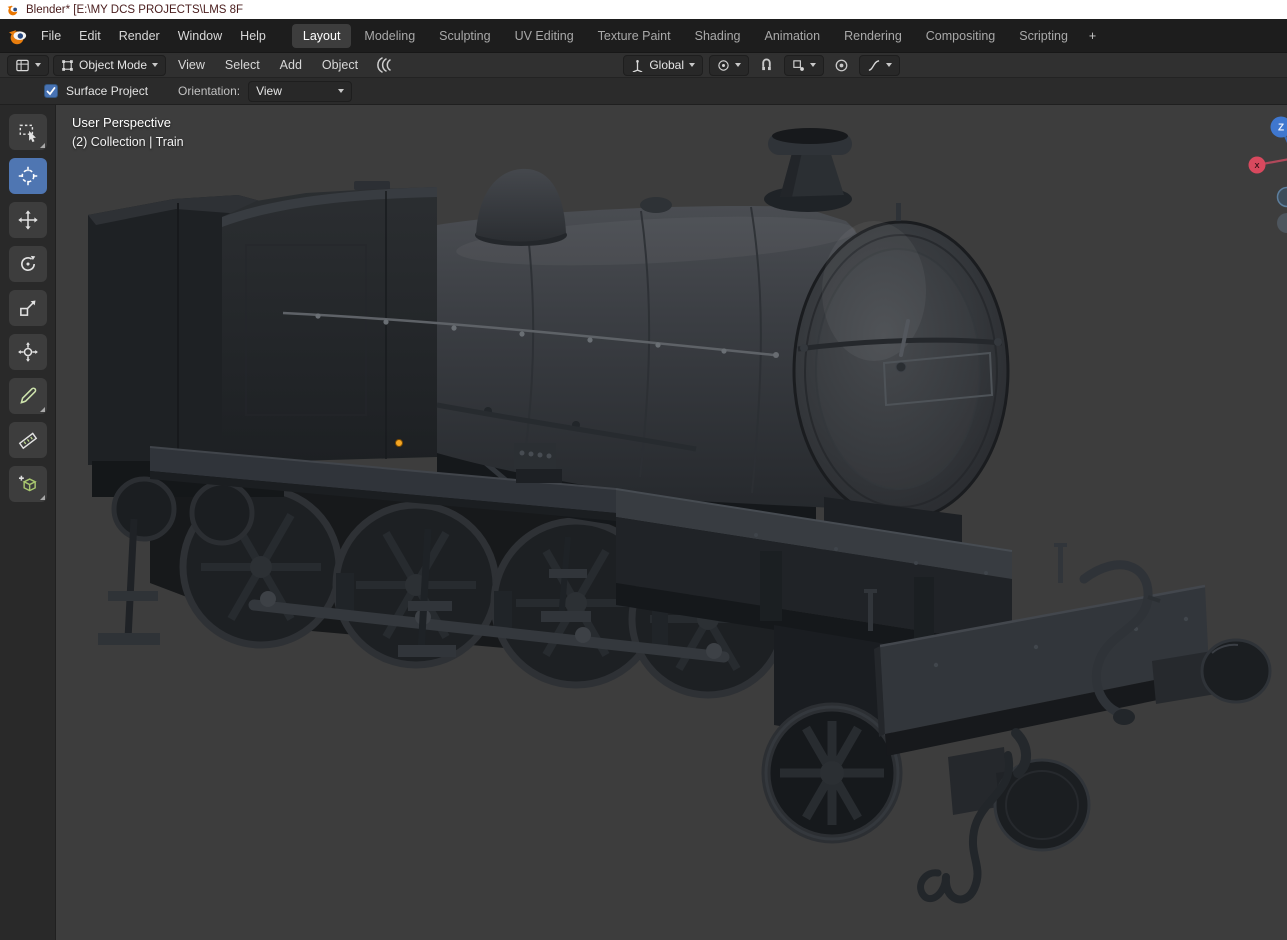 The height and width of the screenshot is (940, 1287). Describe the element at coordinates (544, 36) in the screenshot. I see `workspace-tab-uv-editing: UV Editing` at that location.